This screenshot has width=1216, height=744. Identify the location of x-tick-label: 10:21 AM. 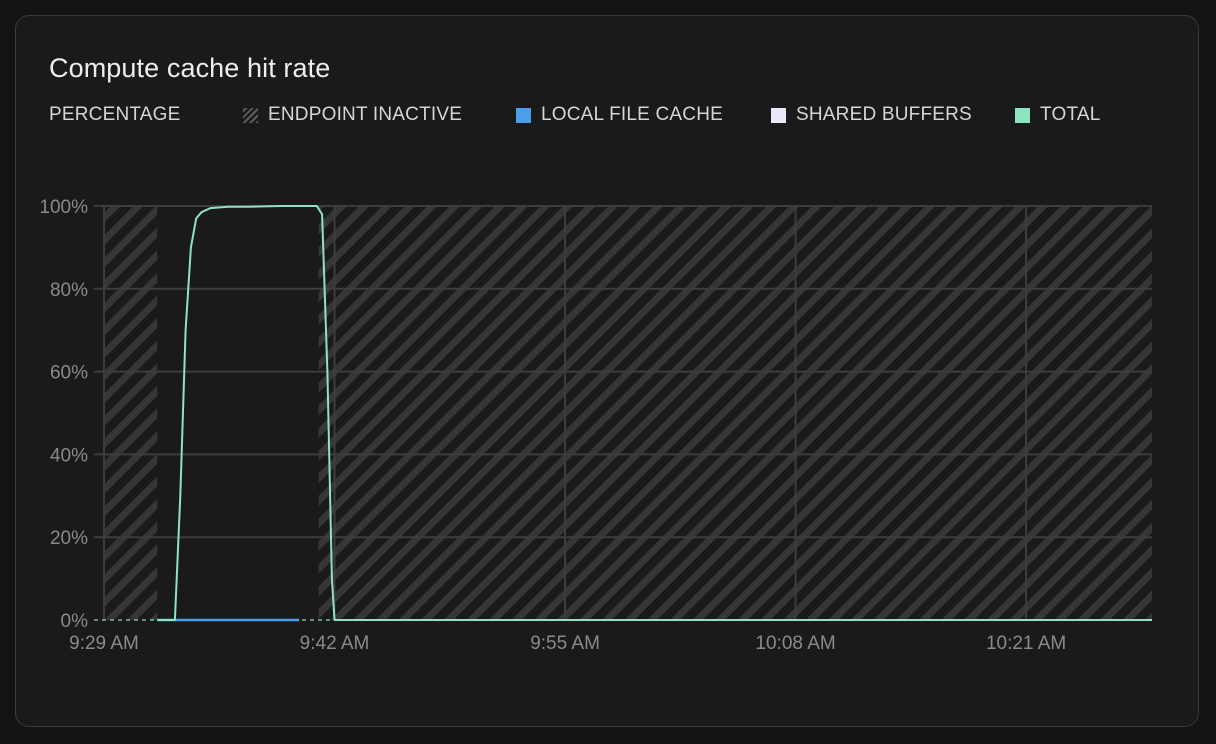
(1026, 643).